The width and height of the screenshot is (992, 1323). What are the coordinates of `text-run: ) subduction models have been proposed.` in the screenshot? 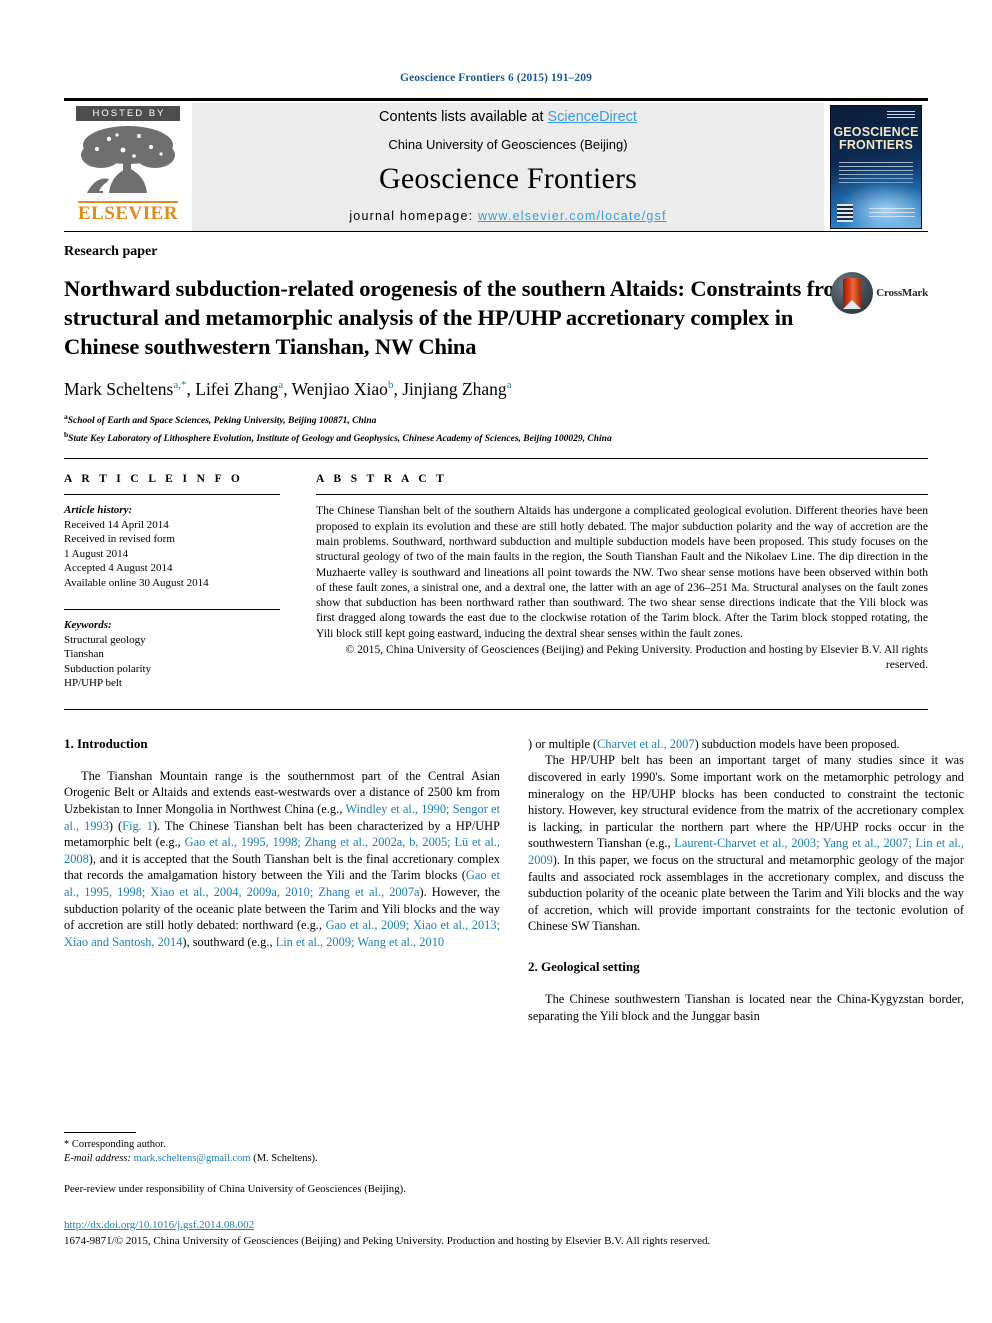 It's located at (797, 743).